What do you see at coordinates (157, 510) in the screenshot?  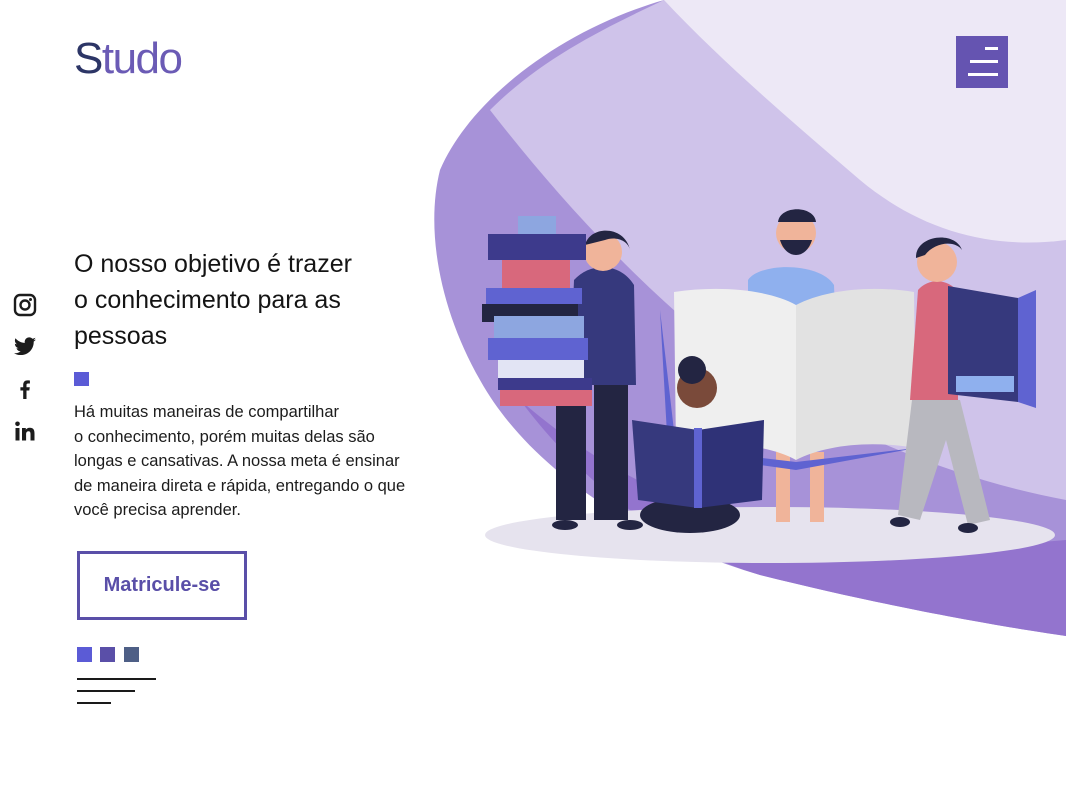 I see `description-line: você precisa aprender.` at bounding box center [157, 510].